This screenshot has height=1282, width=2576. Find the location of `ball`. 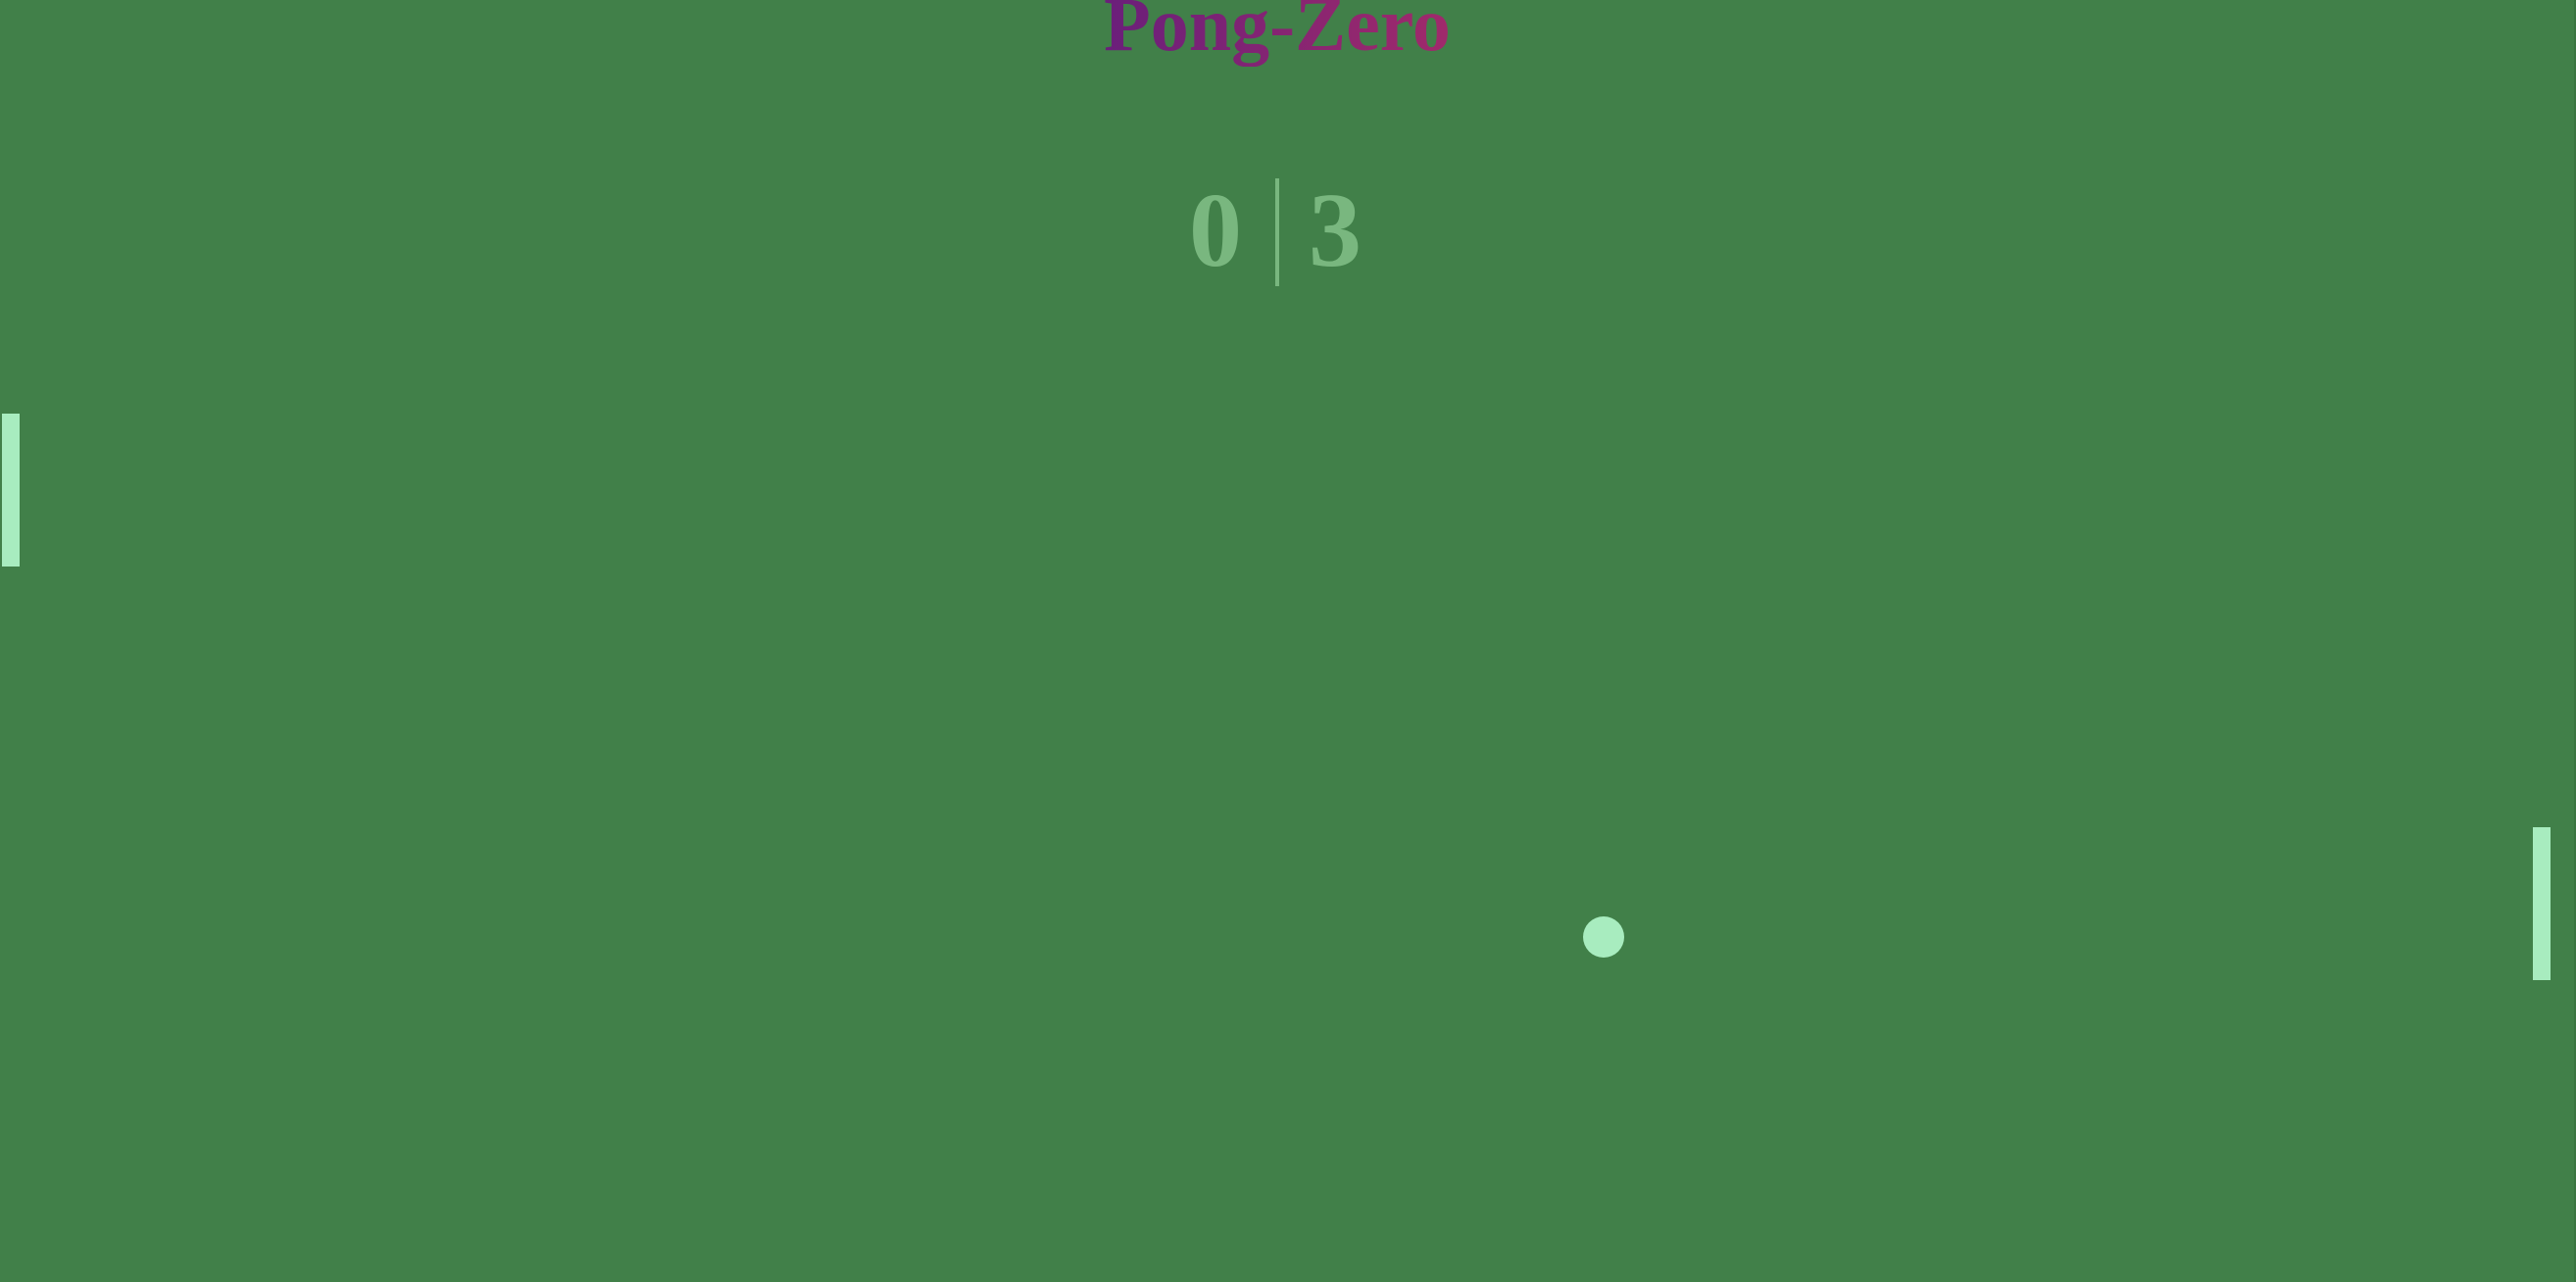

ball is located at coordinates (1603, 937).